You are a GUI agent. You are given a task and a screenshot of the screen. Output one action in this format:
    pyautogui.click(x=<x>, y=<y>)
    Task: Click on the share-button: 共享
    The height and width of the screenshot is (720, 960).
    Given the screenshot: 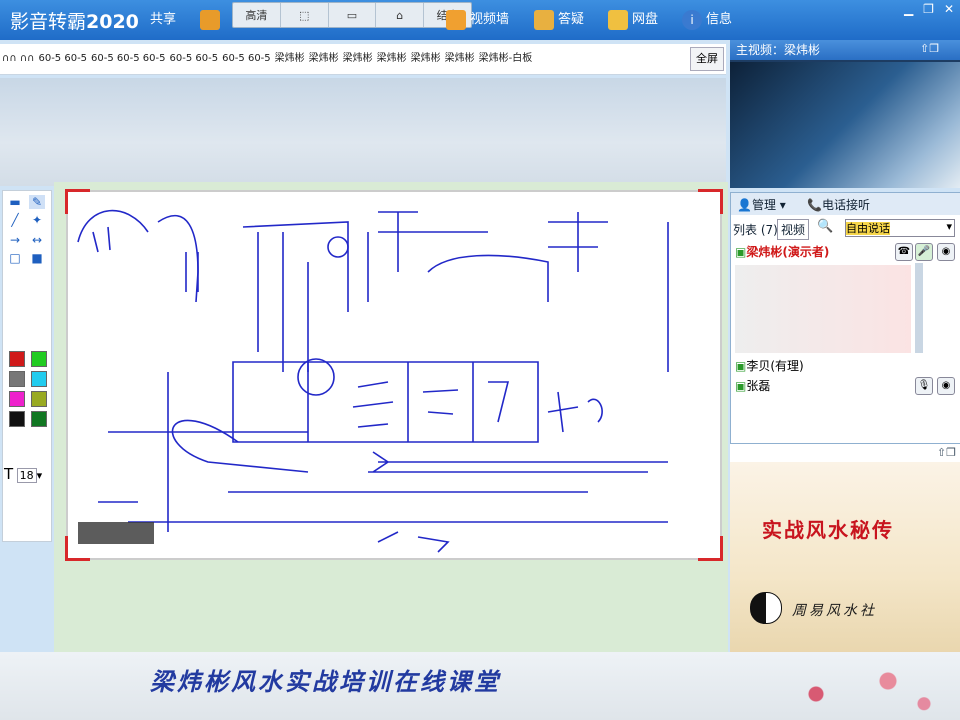 What is the action you would take?
    pyautogui.click(x=163, y=20)
    